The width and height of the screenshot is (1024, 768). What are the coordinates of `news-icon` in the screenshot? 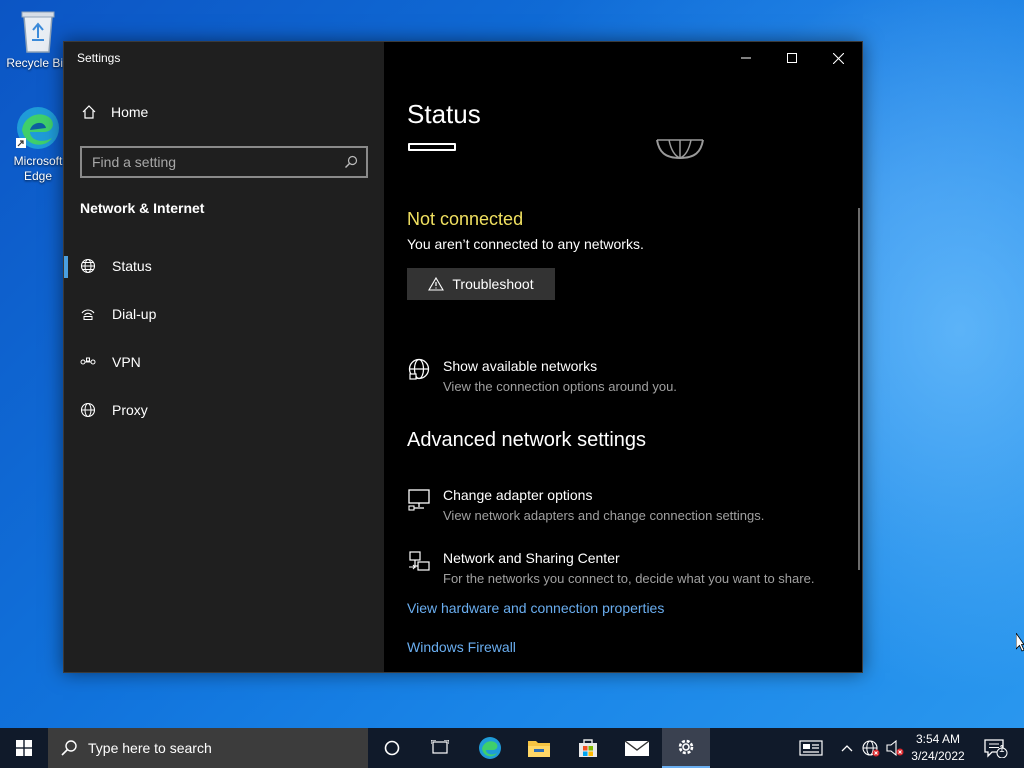 It's located at (811, 748).